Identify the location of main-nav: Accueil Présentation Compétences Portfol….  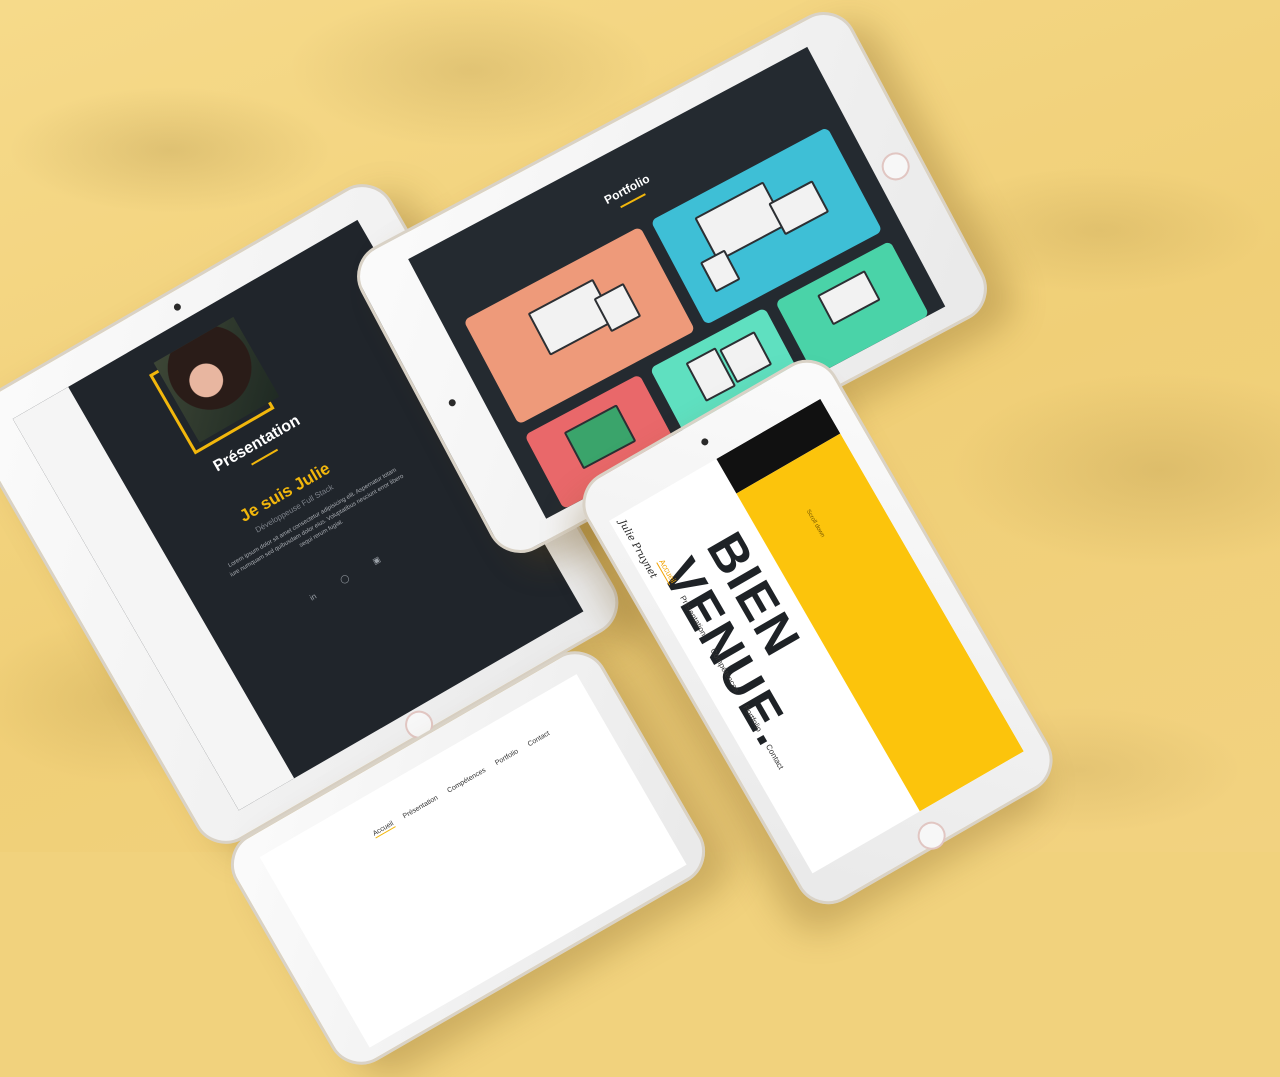
(461, 784).